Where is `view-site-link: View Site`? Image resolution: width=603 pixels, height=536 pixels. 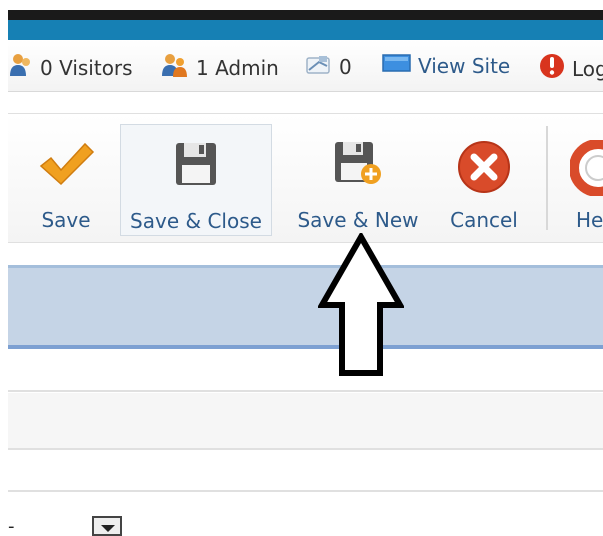
view-site-link: View Site is located at coordinates (446, 65).